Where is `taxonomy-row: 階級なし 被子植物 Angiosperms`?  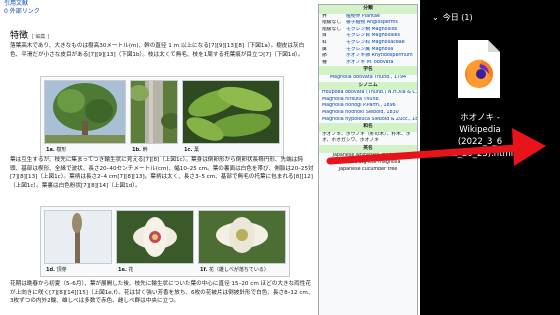
taxonomy-row: 階級なし 被子植物 Angiosperms is located at coordinates (368, 23).